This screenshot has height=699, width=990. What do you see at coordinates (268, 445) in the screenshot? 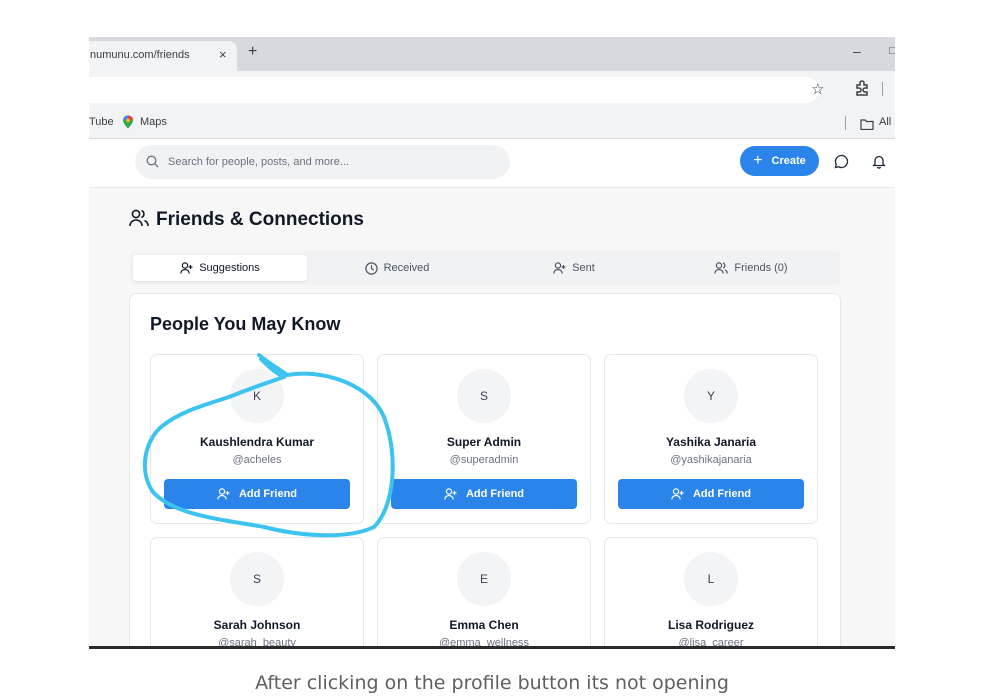
I see `annotation-circle-scribble` at bounding box center [268, 445].